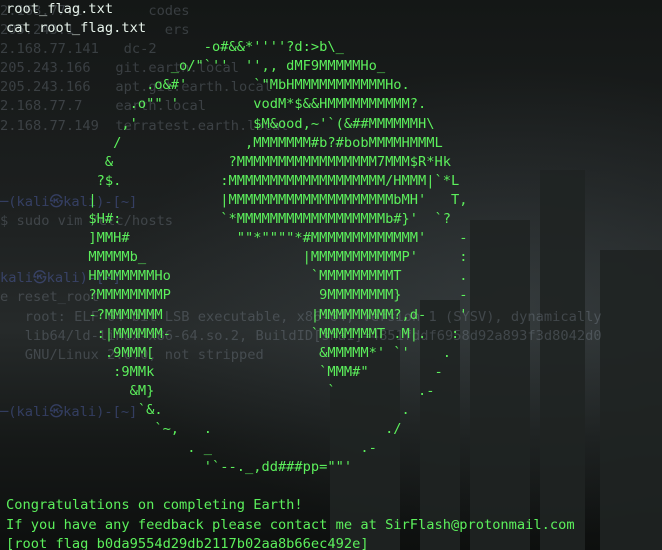 This screenshot has height=550, width=662. What do you see at coordinates (237, 199) in the screenshot?
I see `ascii-art-line: | |MMMMMMMMMMMMMMMMMMMMbMH' T,` at bounding box center [237, 199].